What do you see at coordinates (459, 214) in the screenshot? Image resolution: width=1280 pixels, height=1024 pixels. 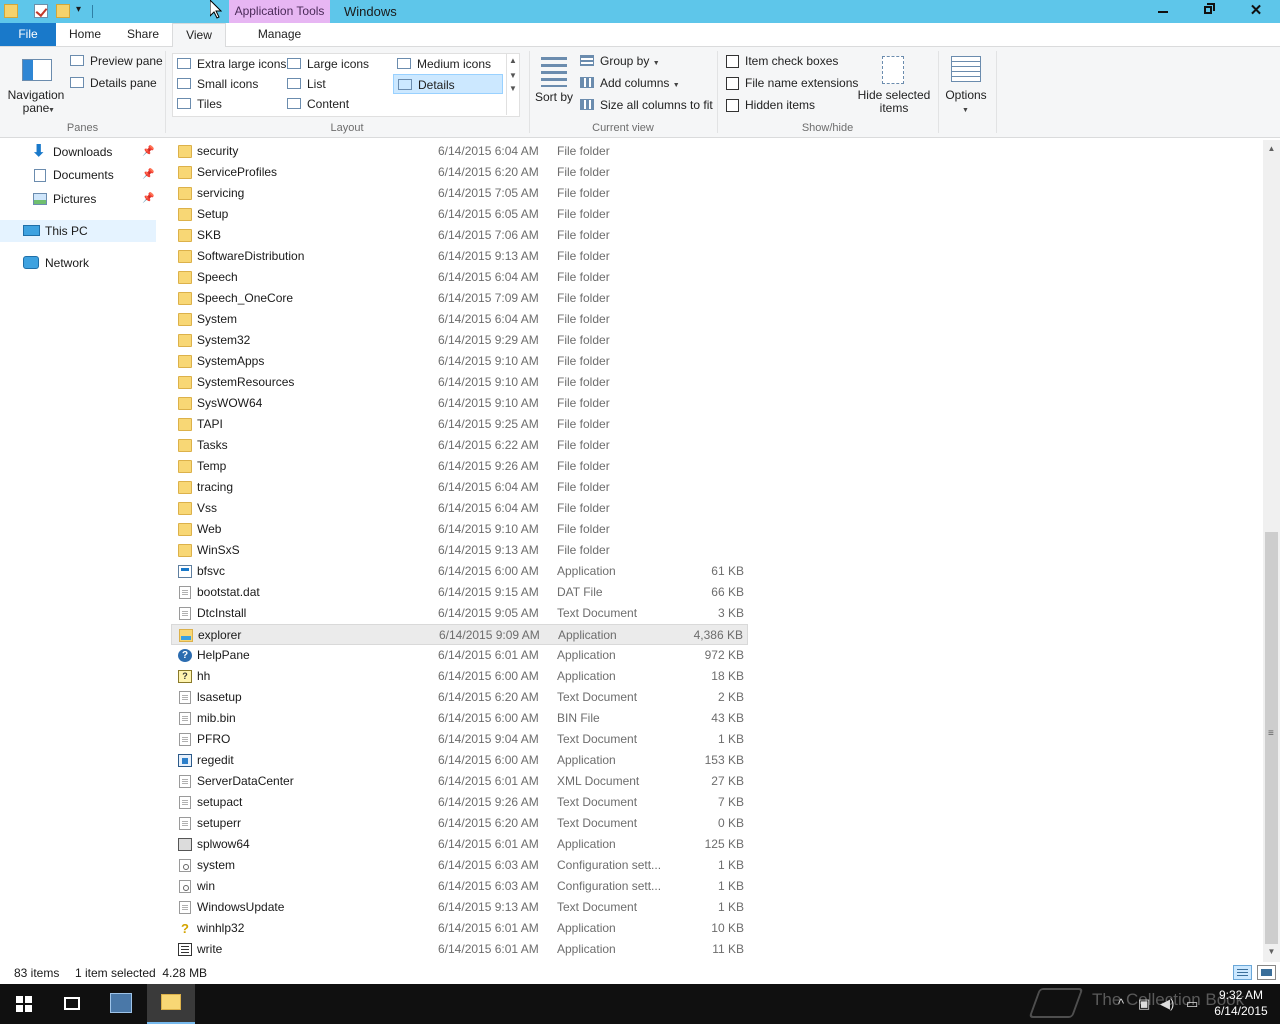 I see `file-row: Setup 6/14/2015 6:05 AM File folder` at bounding box center [459, 214].